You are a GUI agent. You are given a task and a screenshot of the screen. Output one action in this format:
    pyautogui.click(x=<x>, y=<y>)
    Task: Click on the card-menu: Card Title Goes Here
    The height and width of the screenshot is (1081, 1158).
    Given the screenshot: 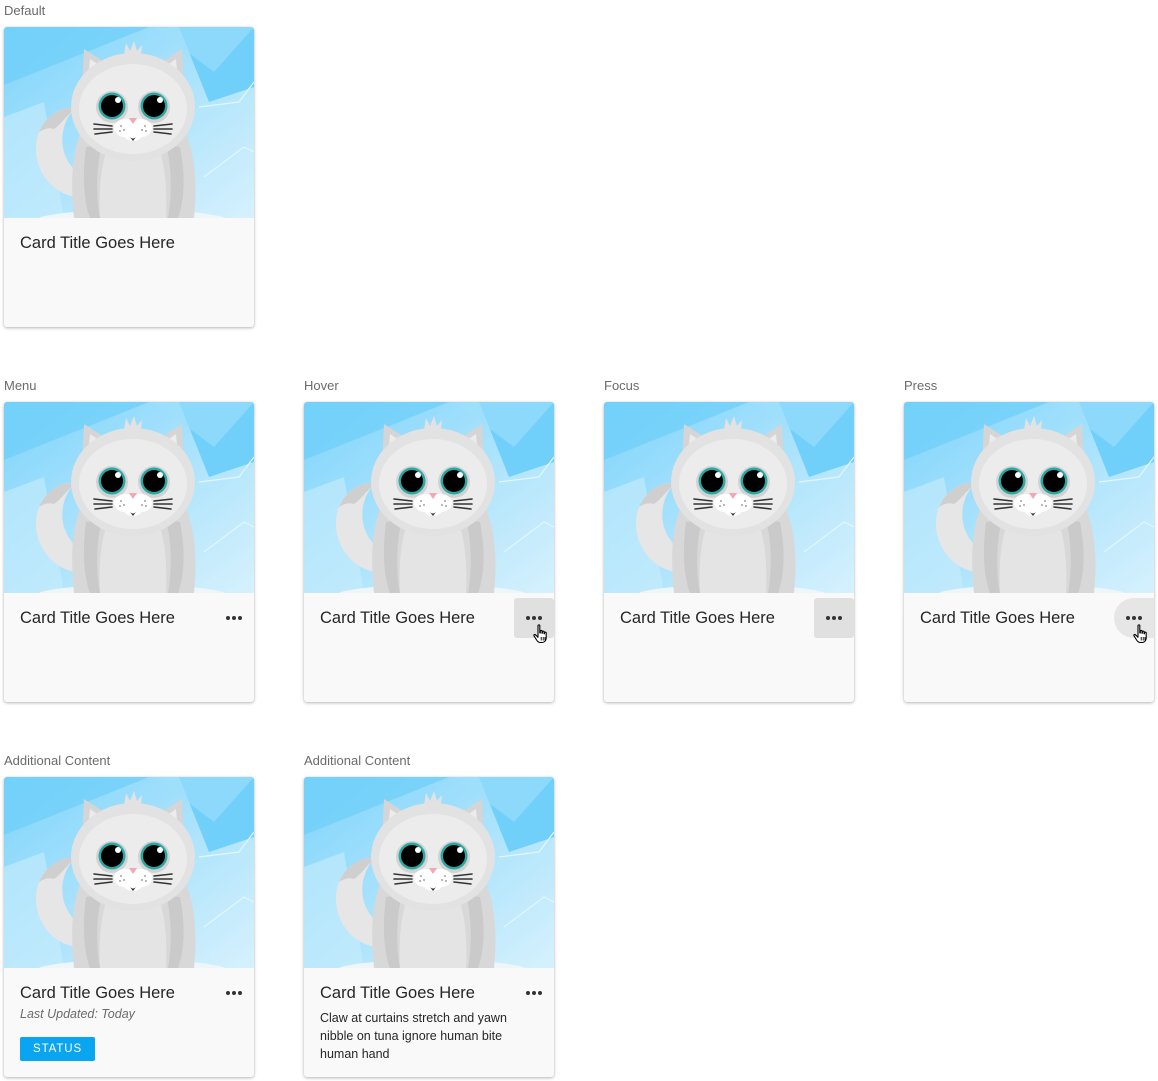 What is the action you would take?
    pyautogui.click(x=129, y=552)
    